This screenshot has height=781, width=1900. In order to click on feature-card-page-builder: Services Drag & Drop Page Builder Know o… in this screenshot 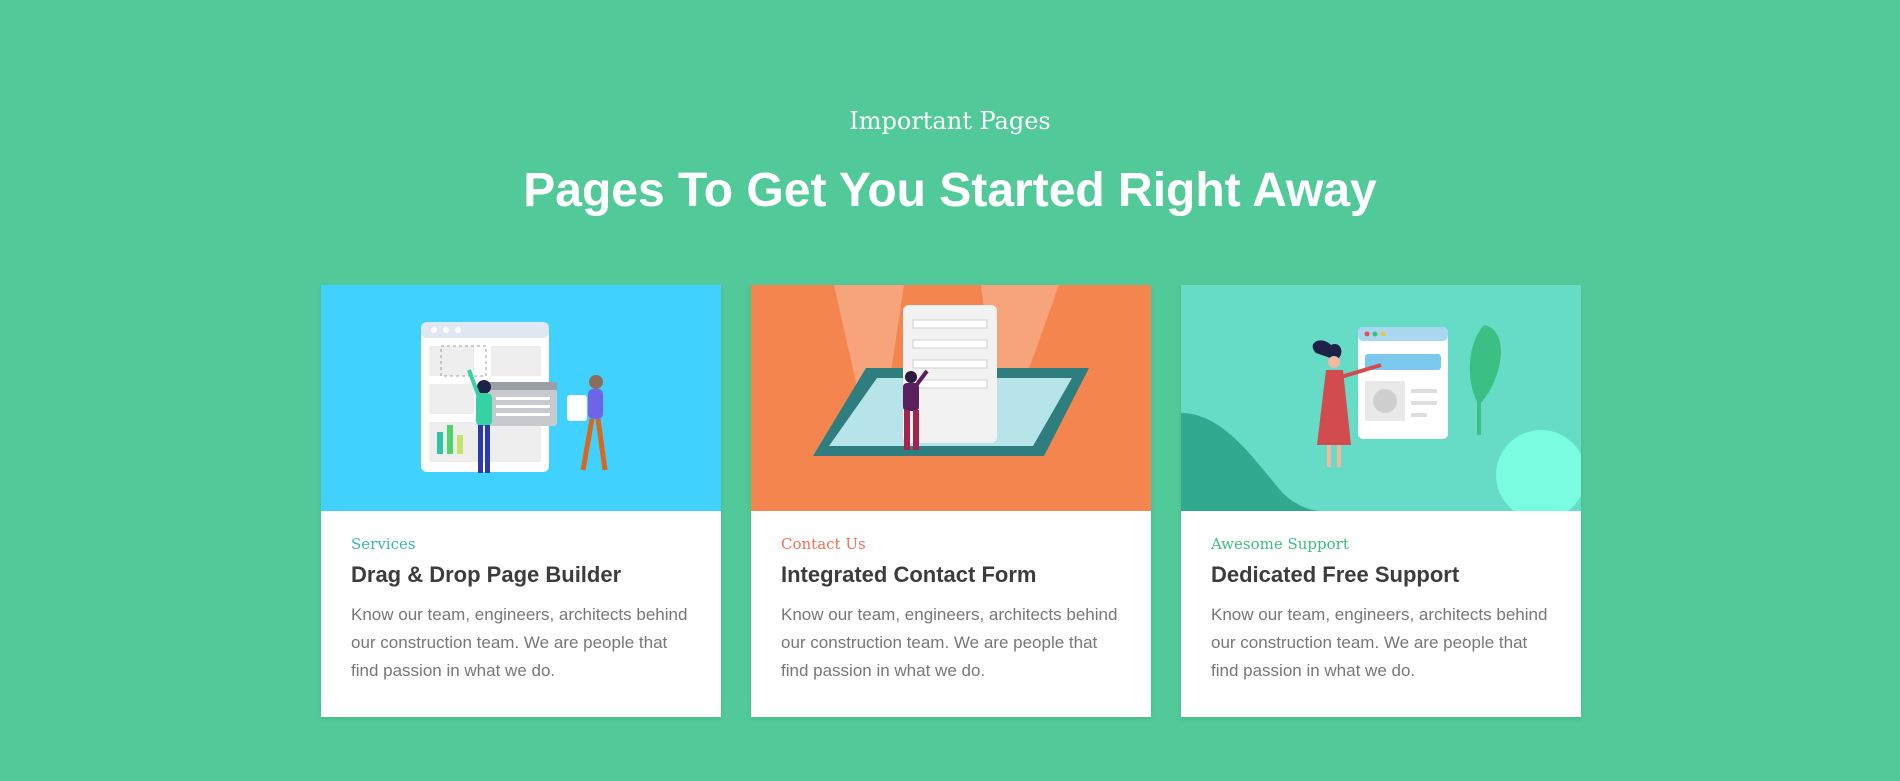, I will do `click(521, 501)`.